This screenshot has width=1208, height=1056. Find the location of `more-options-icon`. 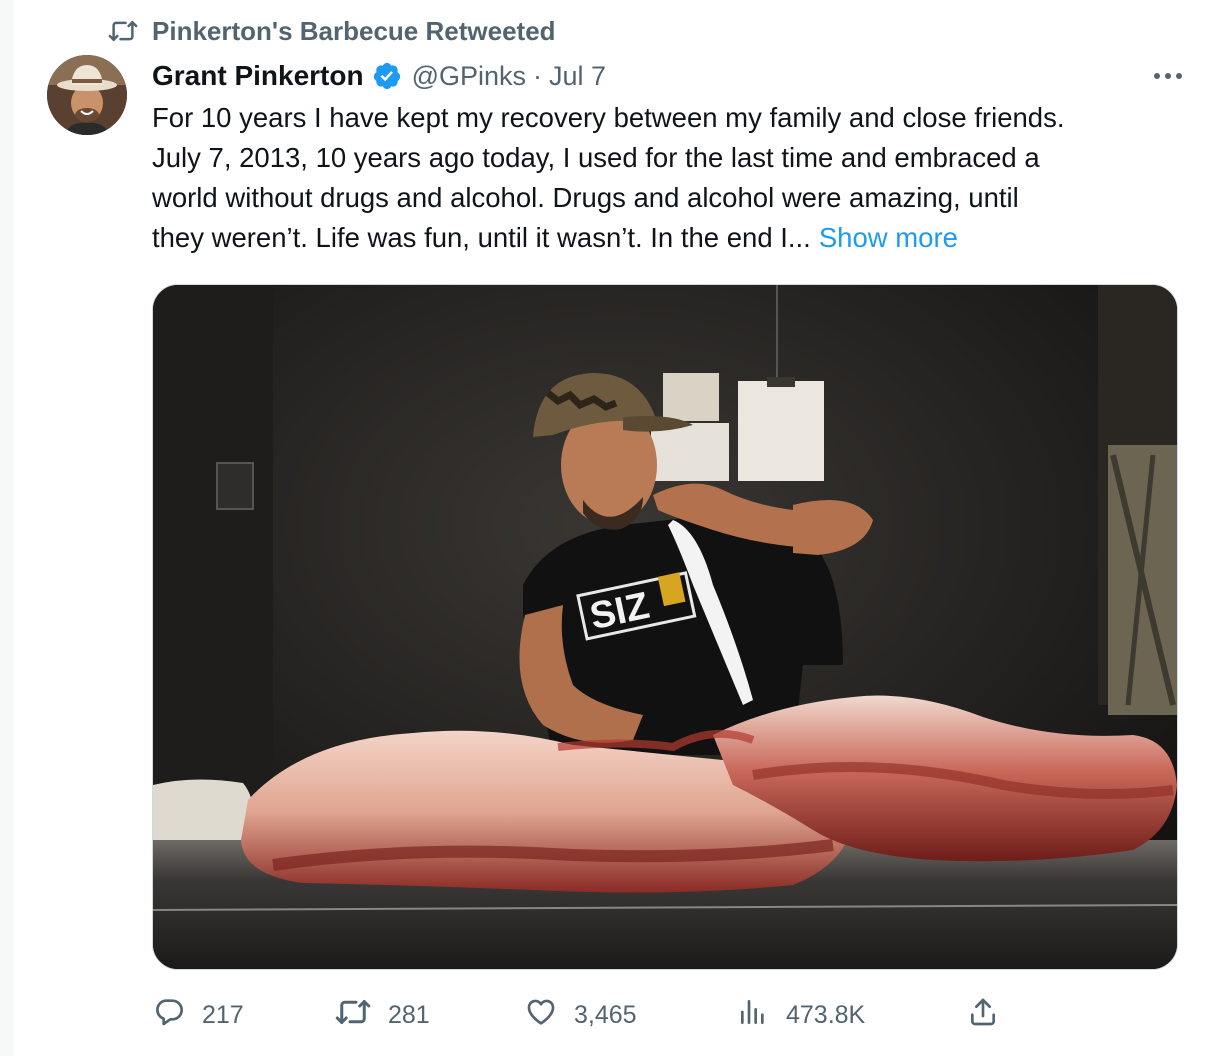

more-options-icon is located at coordinates (1168, 76).